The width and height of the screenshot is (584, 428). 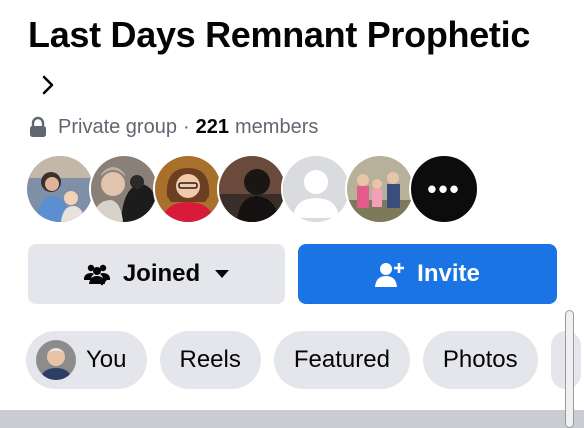 What do you see at coordinates (279, 34) in the screenshot?
I see `group-name: Last Days Remnant Prophetic` at bounding box center [279, 34].